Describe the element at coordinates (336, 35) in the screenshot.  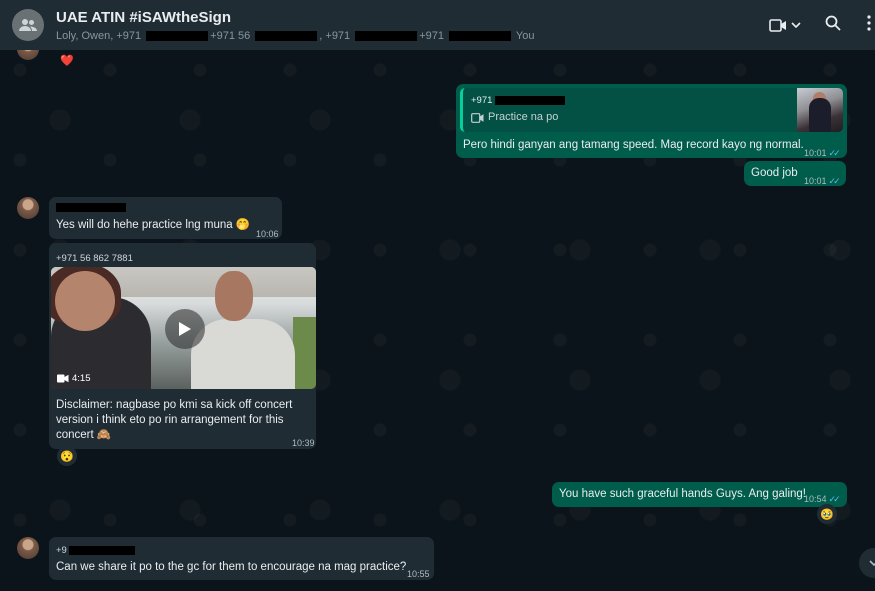
I see `member-text: , +971` at that location.